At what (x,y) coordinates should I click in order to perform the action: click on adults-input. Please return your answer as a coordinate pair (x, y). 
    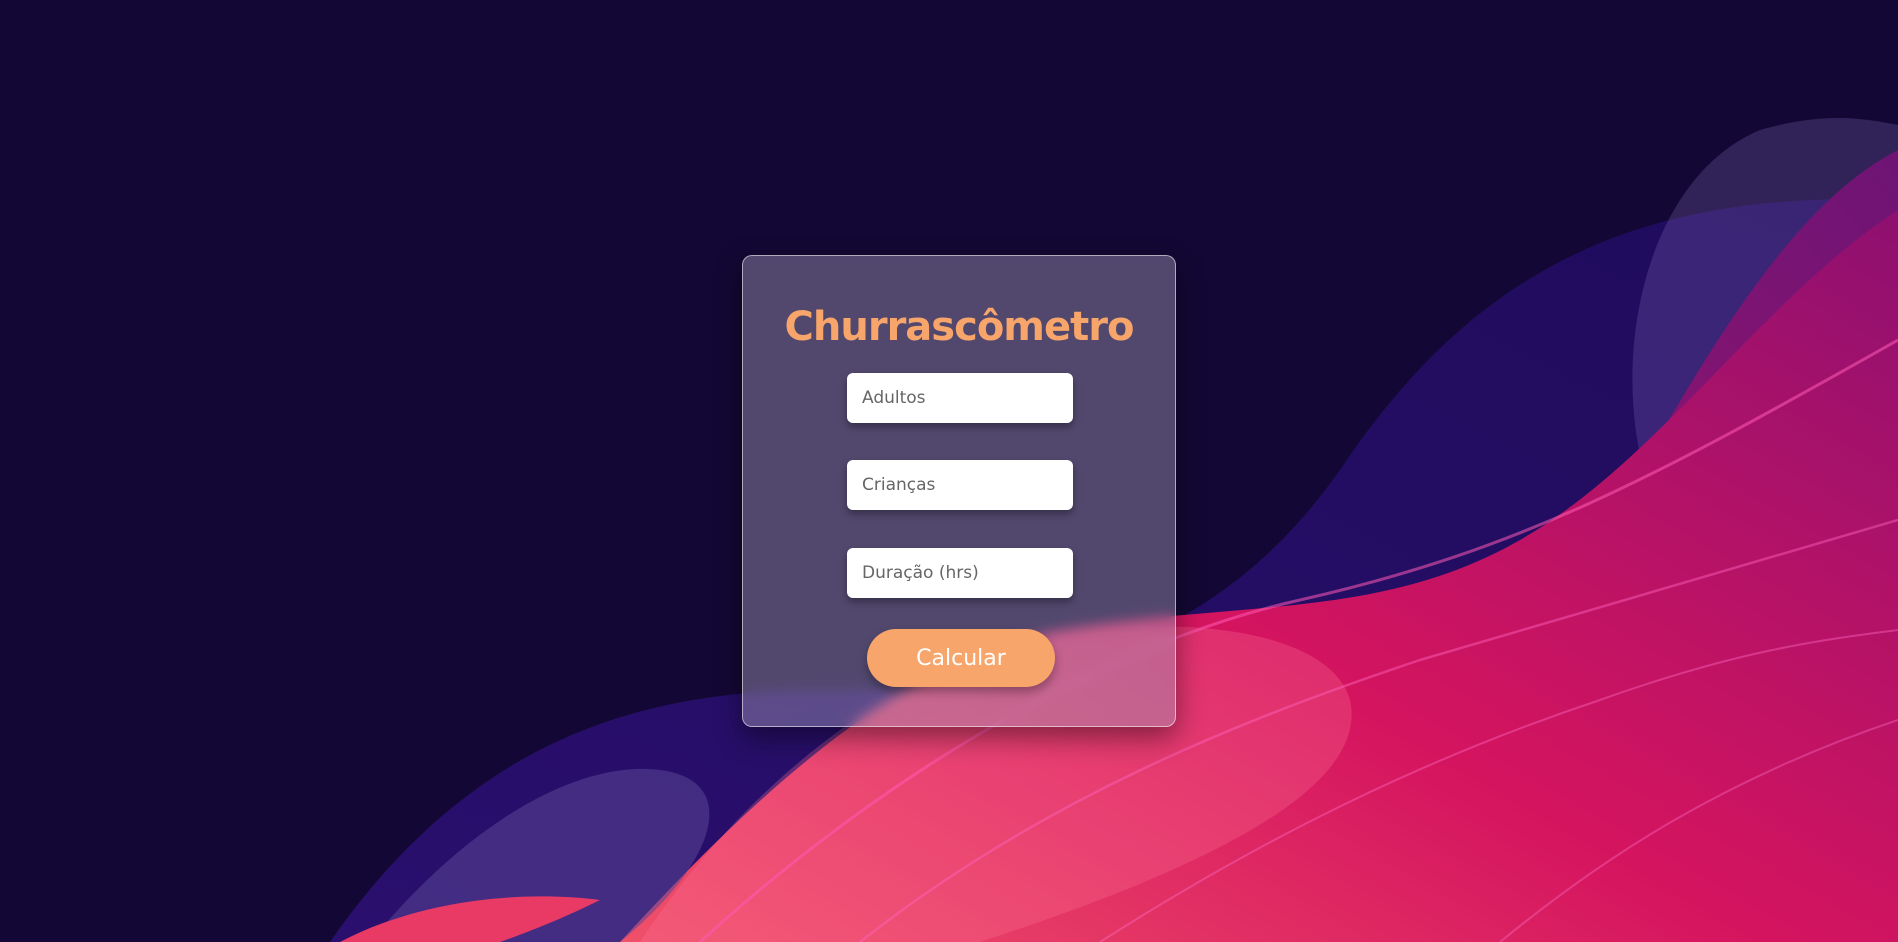
    Looking at the image, I should click on (960, 398).